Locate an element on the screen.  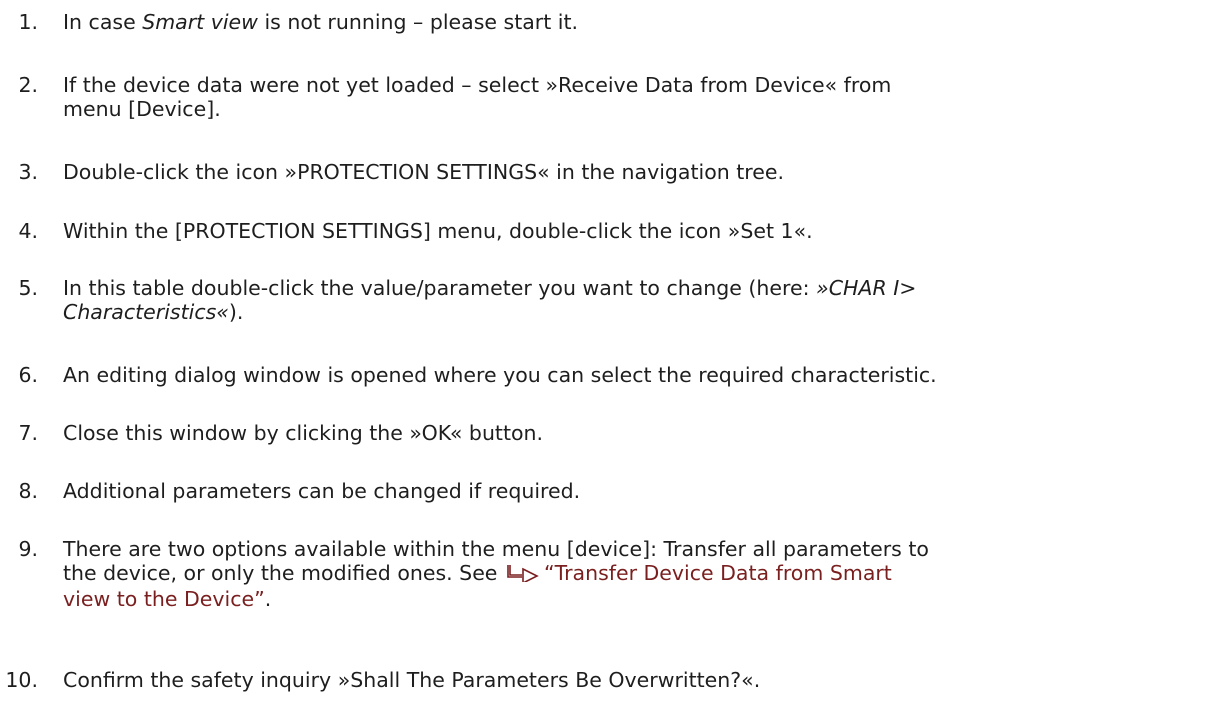
step-number: 5. is located at coordinates (28, 288).